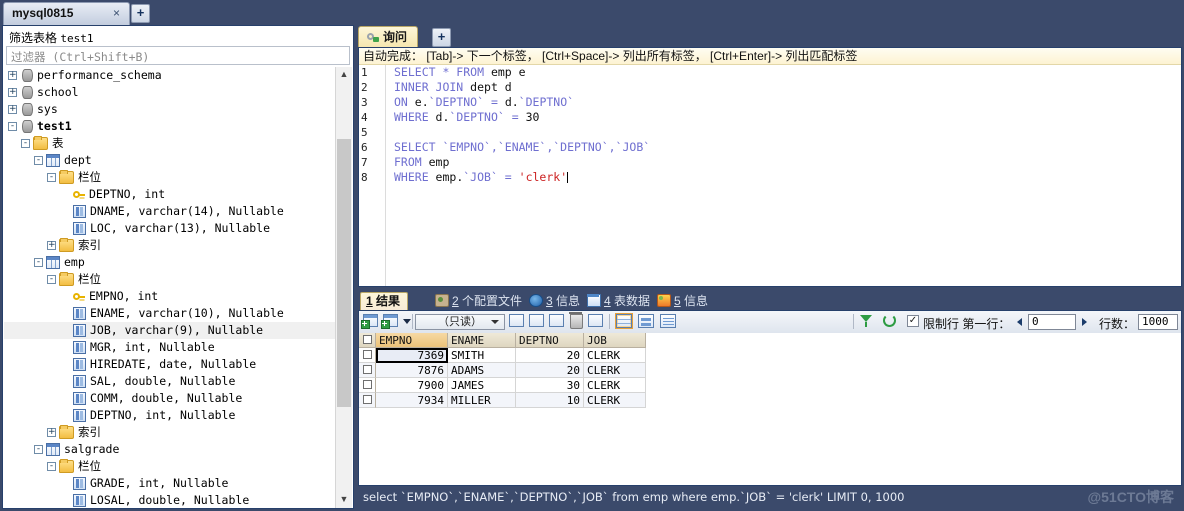  I want to click on offset-next-icon, so click(1084, 322).